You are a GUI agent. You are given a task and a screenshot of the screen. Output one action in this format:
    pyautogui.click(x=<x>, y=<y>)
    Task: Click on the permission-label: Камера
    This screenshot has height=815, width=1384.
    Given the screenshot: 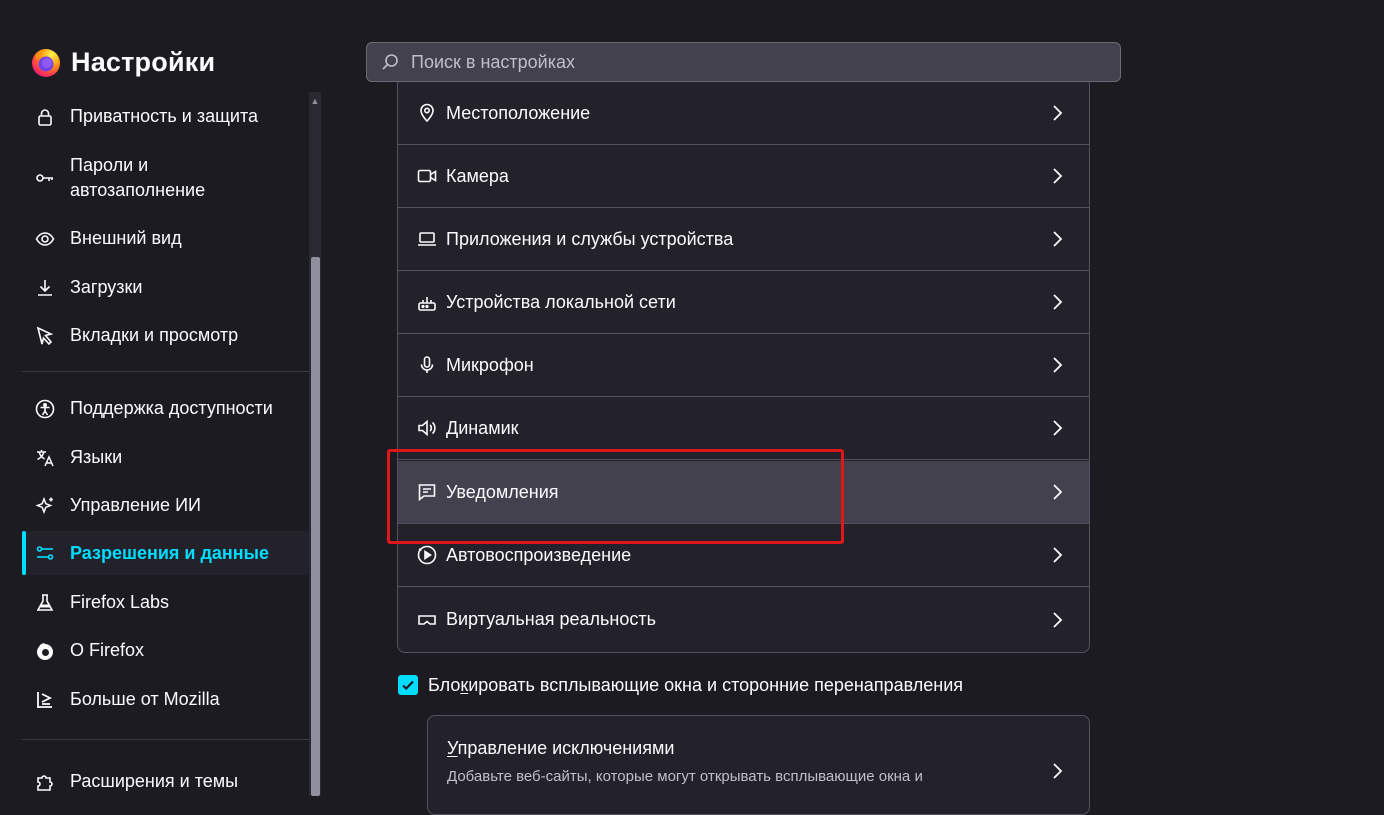 What is the action you would take?
    pyautogui.click(x=477, y=175)
    